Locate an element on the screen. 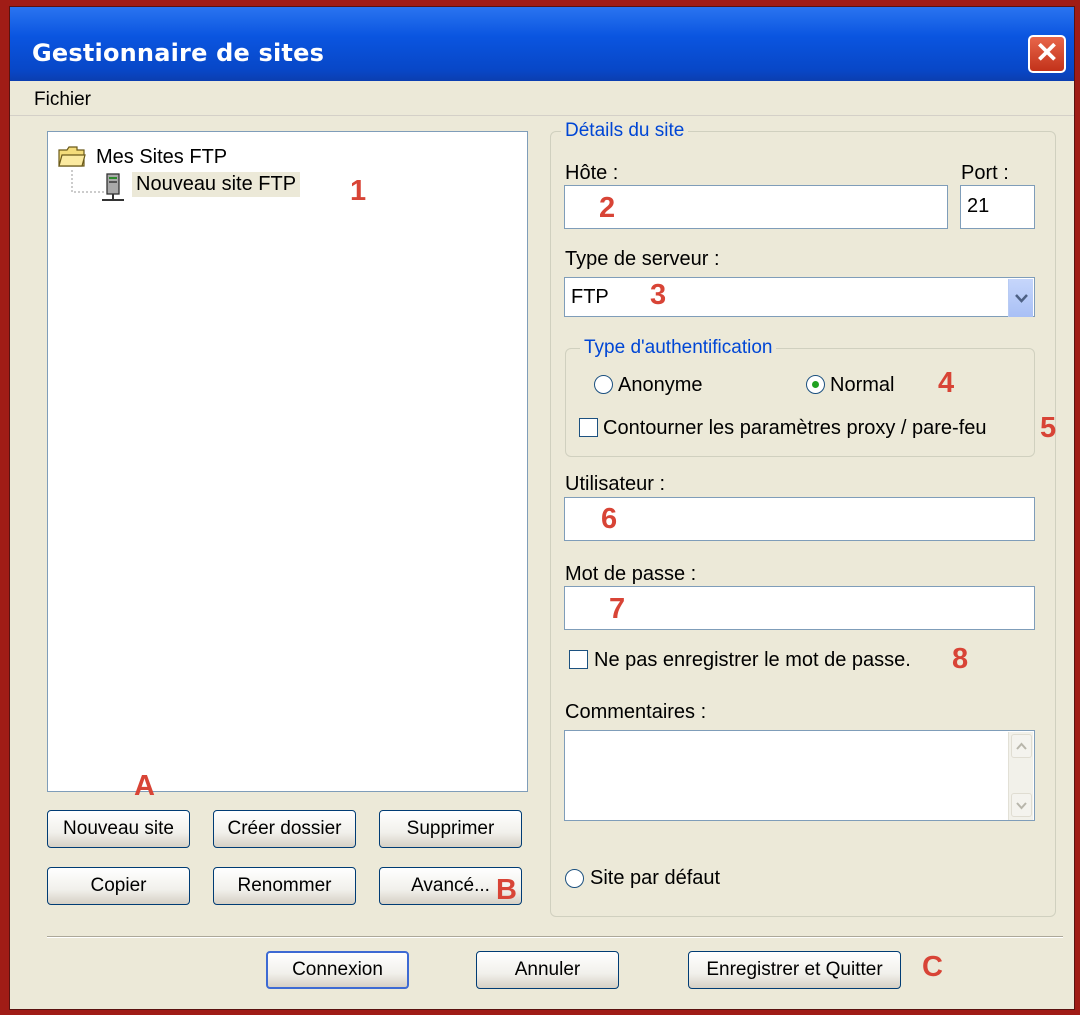 The height and width of the screenshot is (1015, 1080). tree-child-label: Nouveau site FTP is located at coordinates (216, 184).